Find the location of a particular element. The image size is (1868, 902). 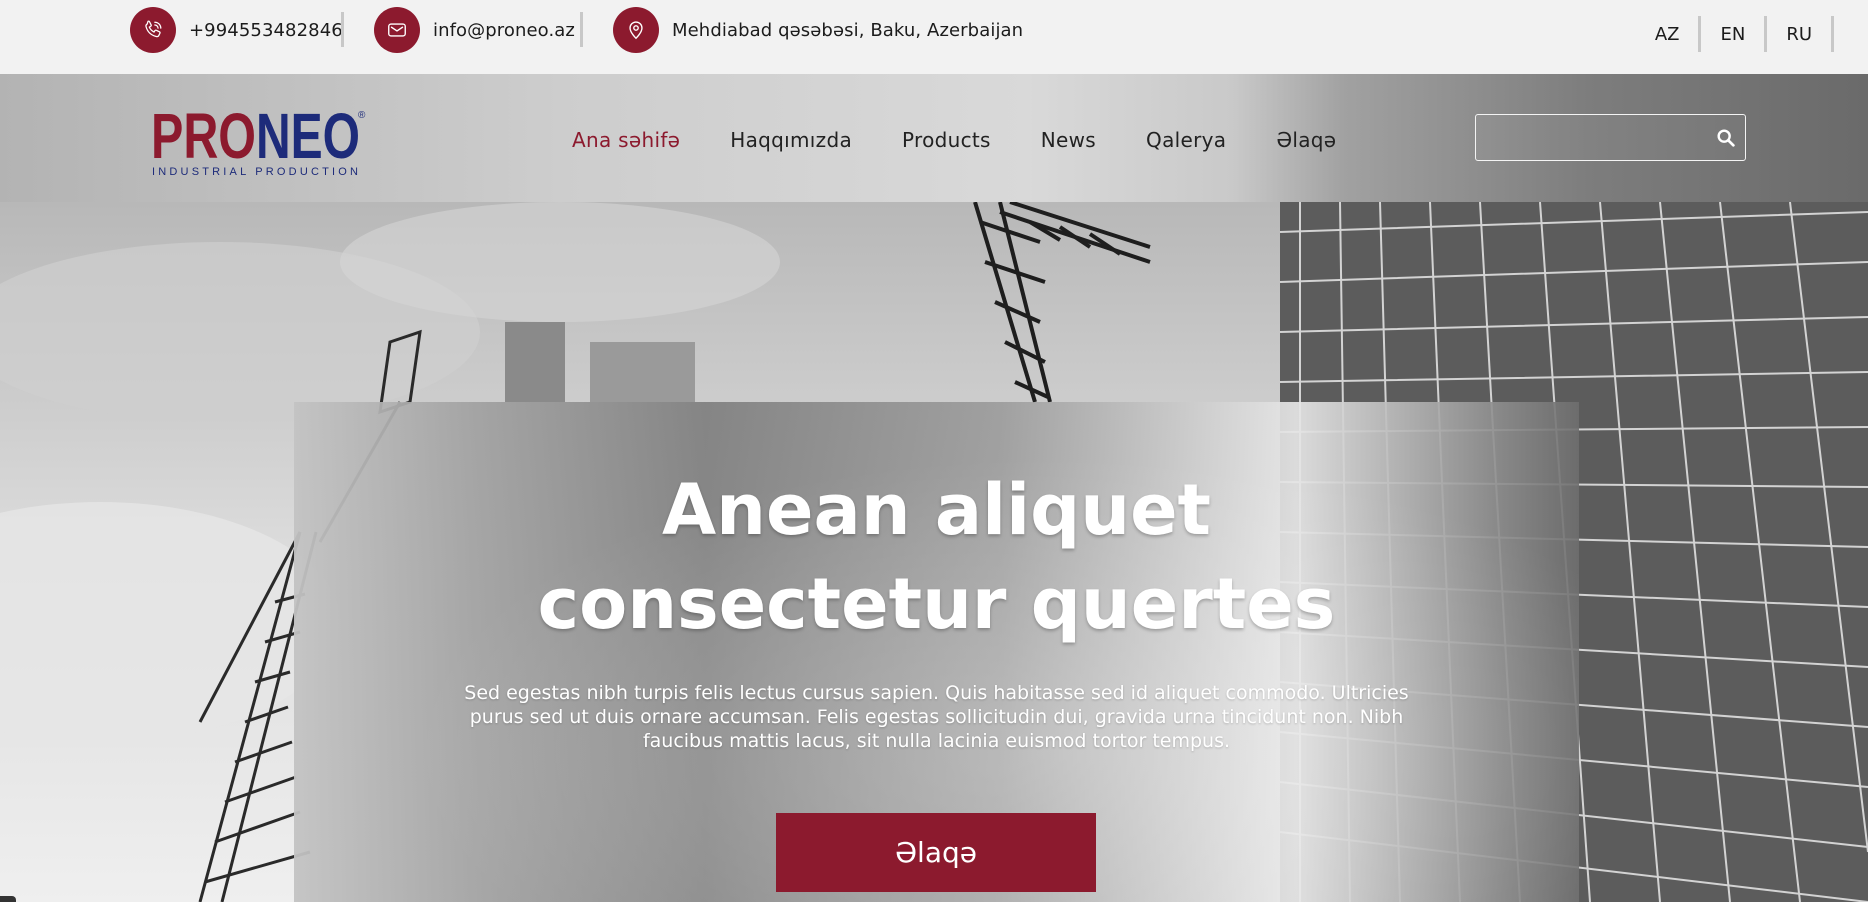

address-contact: Mehdiabad qəsəbəsi, Baku, Azerbaijan is located at coordinates (818, 30).